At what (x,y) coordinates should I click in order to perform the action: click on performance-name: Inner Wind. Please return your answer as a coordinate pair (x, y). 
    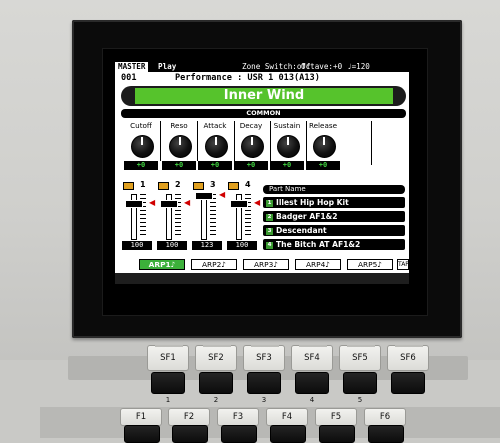
    Looking at the image, I should click on (264, 96).